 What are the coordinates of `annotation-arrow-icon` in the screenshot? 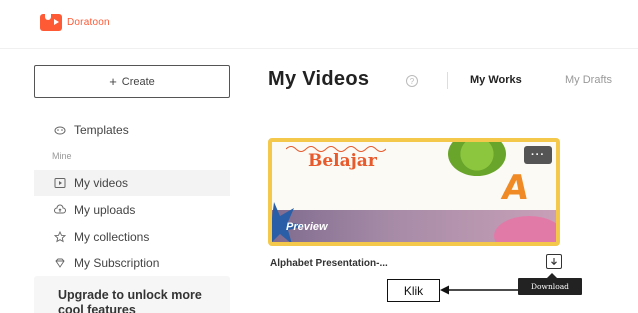 It's located at (479, 290).